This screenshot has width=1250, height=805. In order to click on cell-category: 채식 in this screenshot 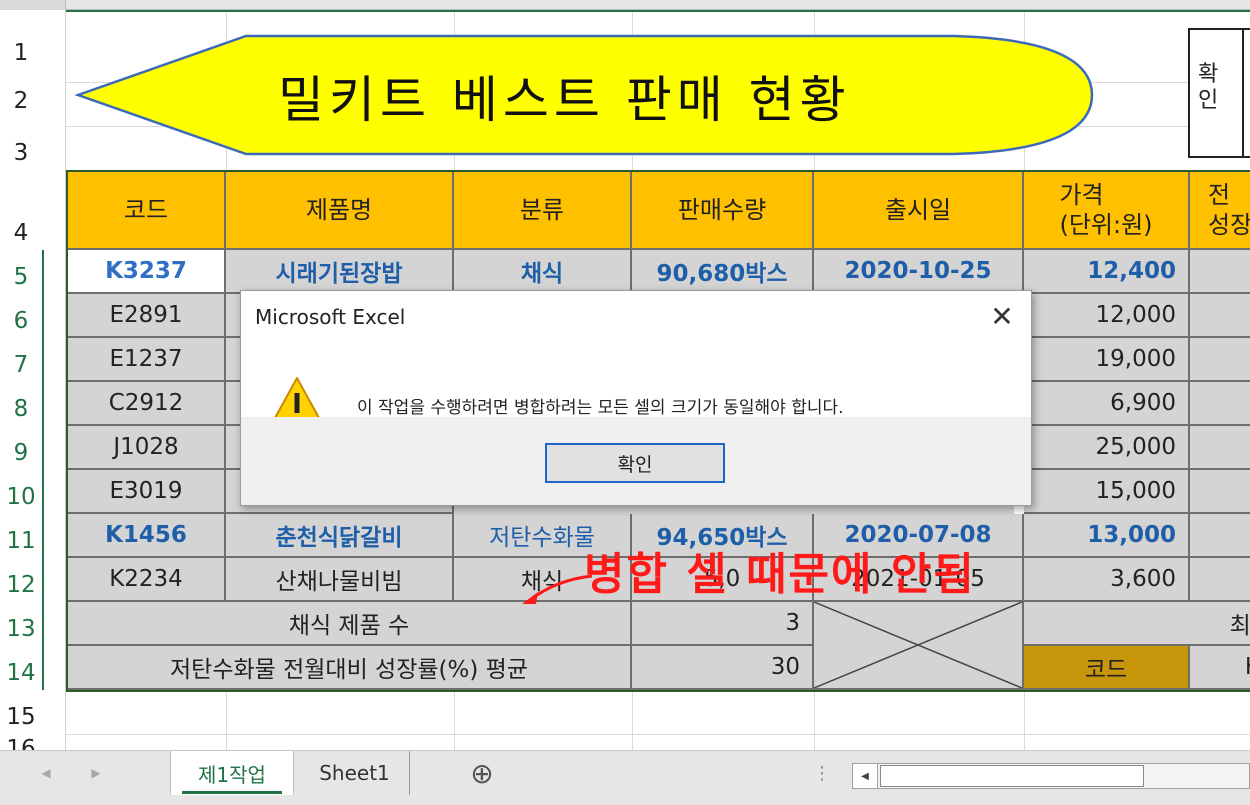, I will do `click(543, 272)`.